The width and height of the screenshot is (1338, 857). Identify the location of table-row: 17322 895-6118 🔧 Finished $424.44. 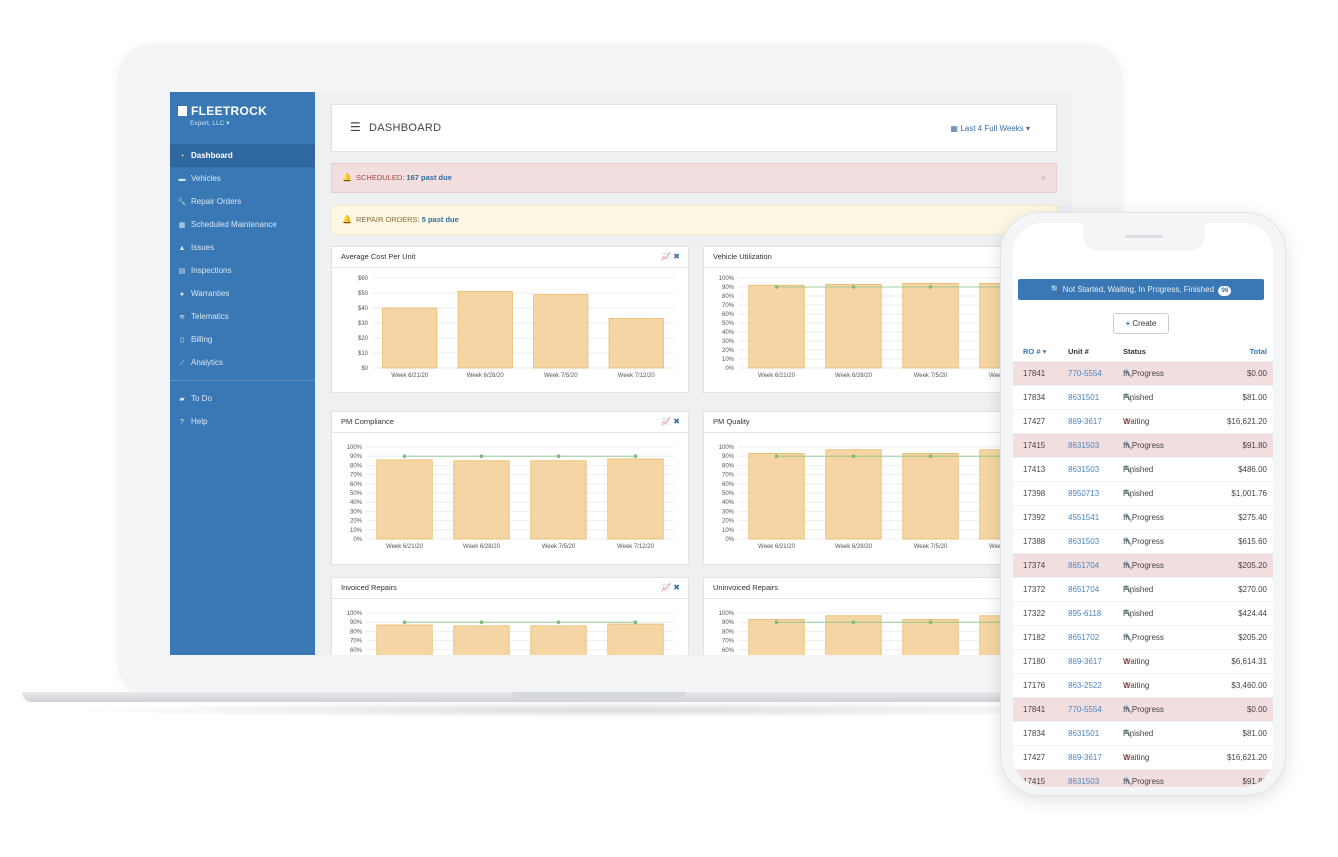
(1143, 613).